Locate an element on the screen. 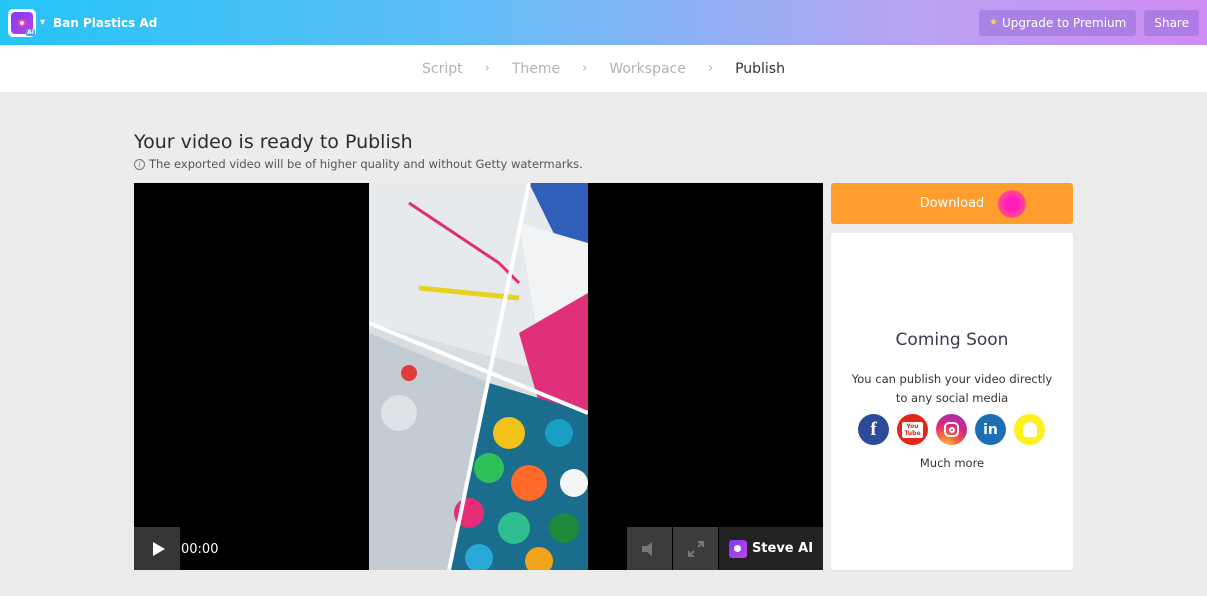 This screenshot has width=1207, height=596. share-button: Share is located at coordinates (1171, 22).